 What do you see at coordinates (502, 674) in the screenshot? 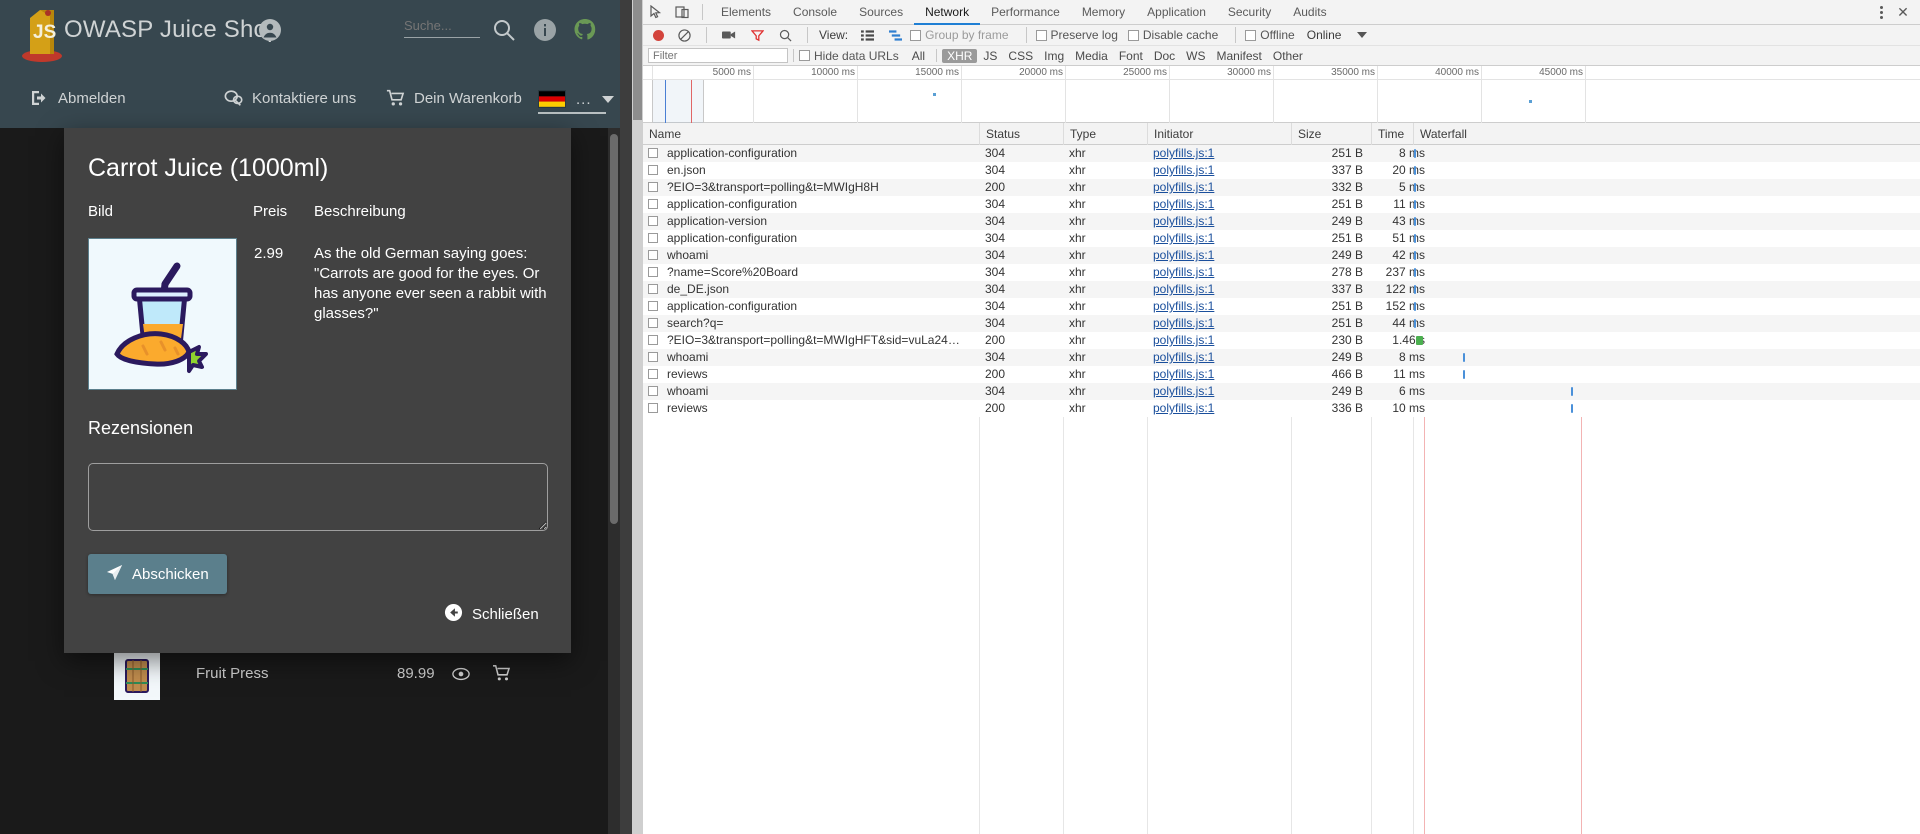
I see `add-to-cart-icon` at bounding box center [502, 674].